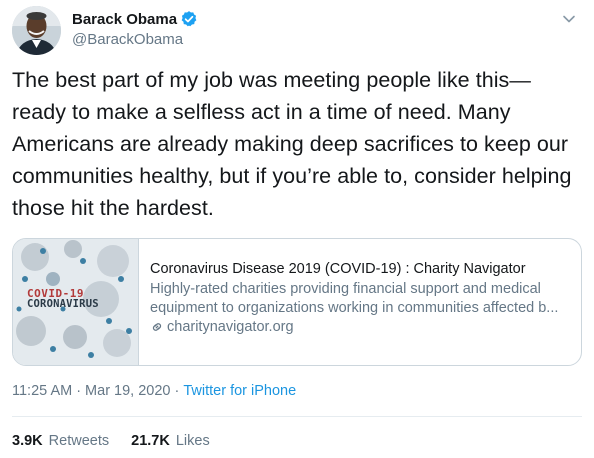  I want to click on tweet-source-link: Twitter for iPhone, so click(239, 391).